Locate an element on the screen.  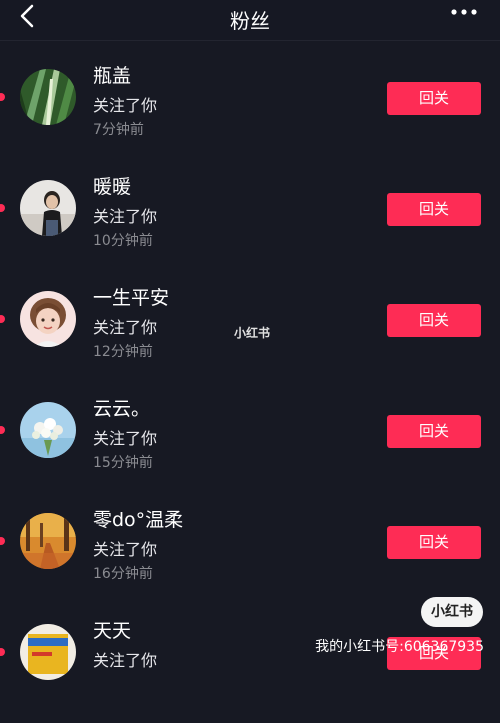
follow-time: 15分钟前 is located at coordinates (123, 463).